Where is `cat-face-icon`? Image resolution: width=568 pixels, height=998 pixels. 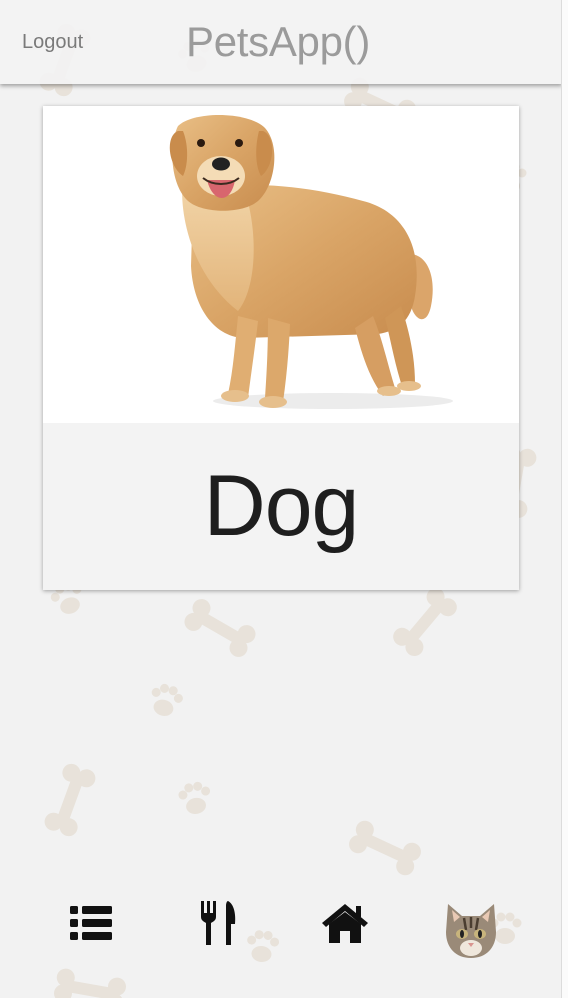 cat-face-icon is located at coordinates (471, 931).